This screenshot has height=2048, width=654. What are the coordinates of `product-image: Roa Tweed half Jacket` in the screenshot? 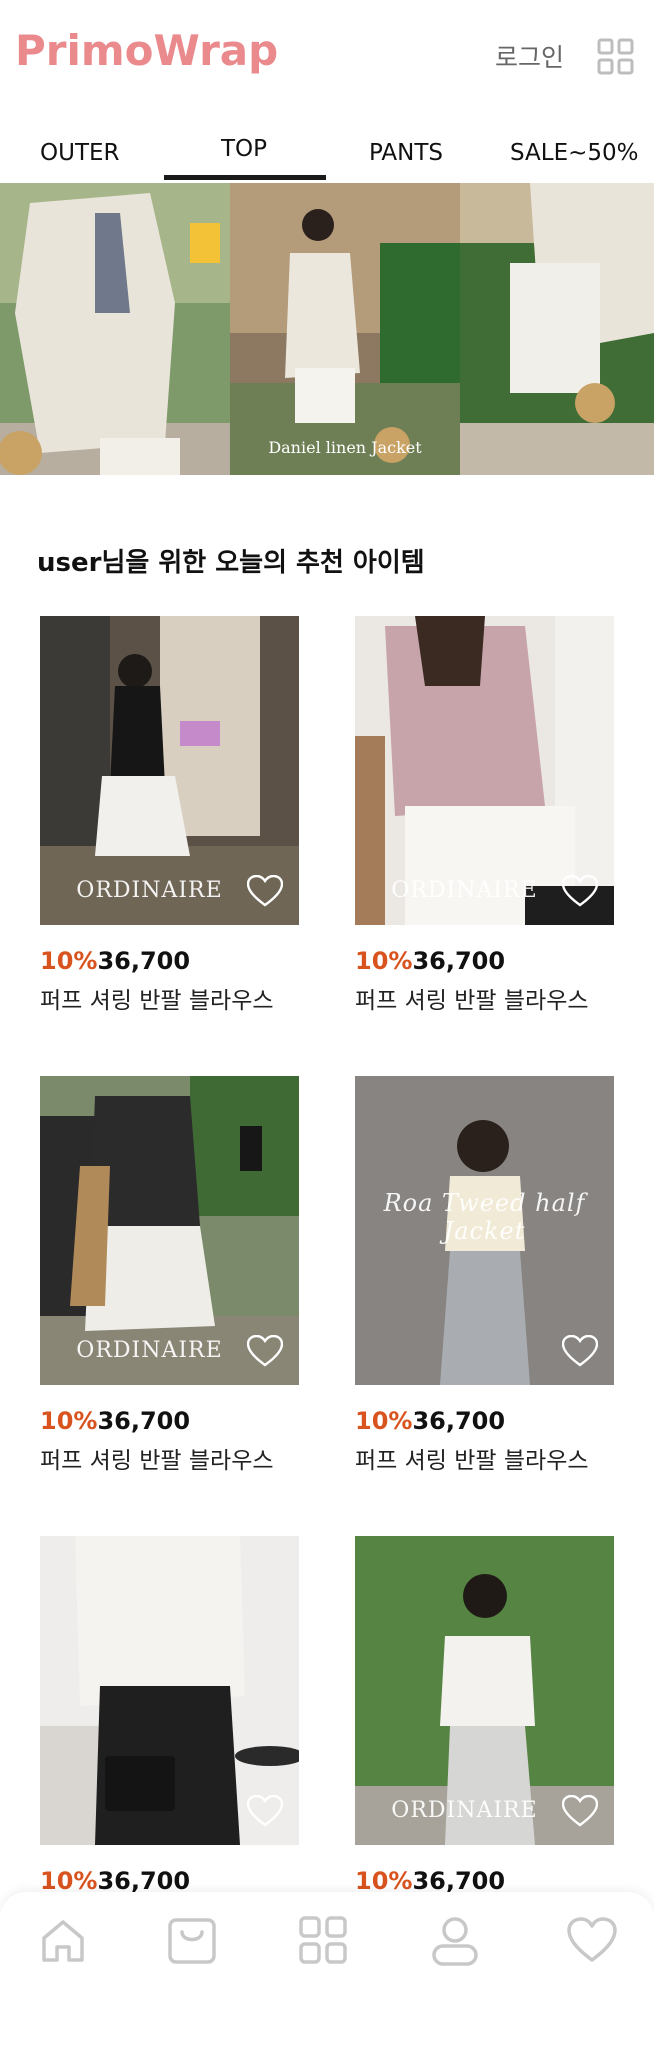 It's located at (484, 1230).